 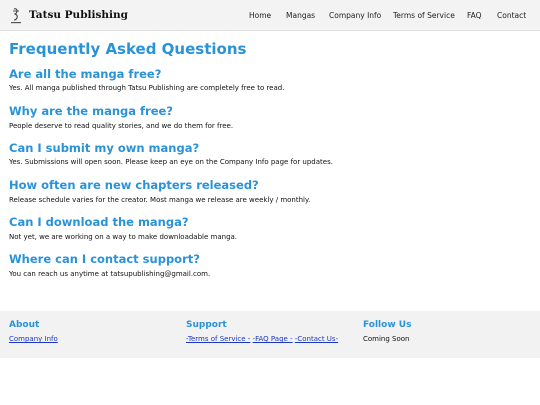 I want to click on footer-company-info-link: Company Info, so click(x=33, y=339).